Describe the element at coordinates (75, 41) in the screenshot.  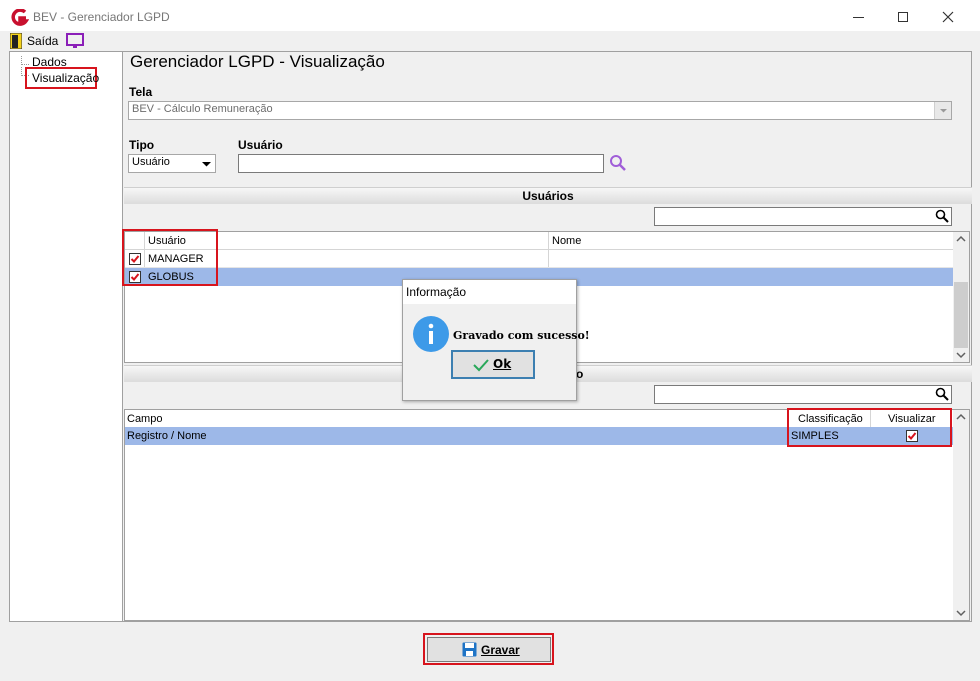
I see `monitor-icon` at that location.